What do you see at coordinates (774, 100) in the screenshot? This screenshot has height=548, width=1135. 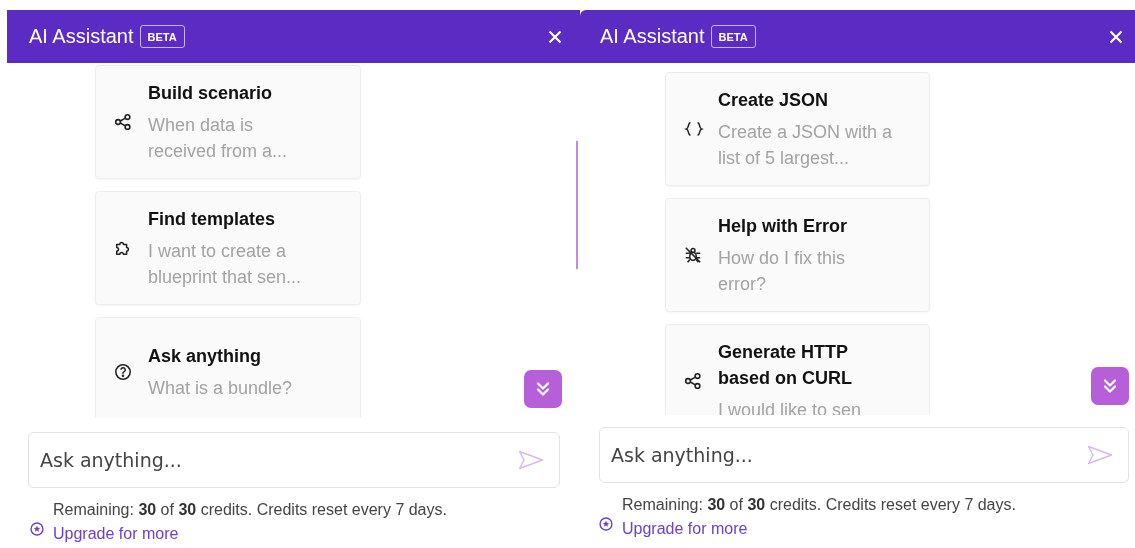 I see `card-title: Create JSON` at bounding box center [774, 100].